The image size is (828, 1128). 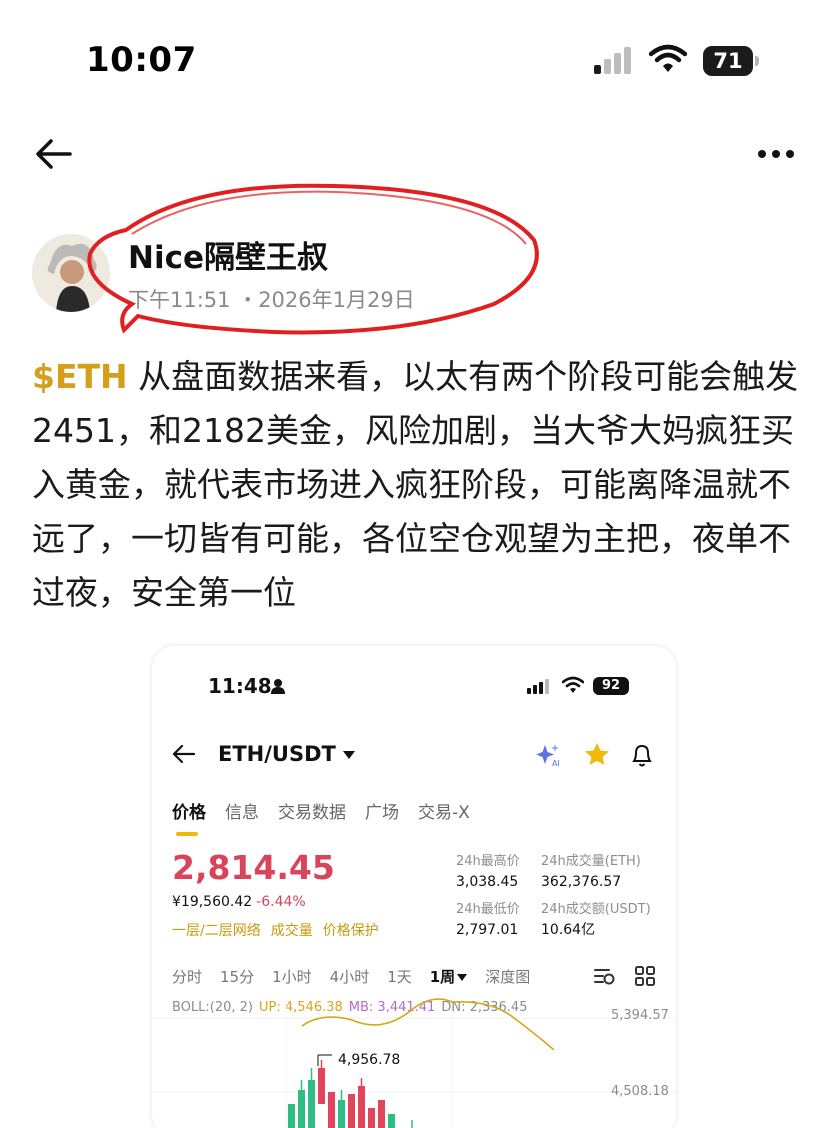 I want to click on ai-sparkle-icon: AI, so click(x=548, y=755).